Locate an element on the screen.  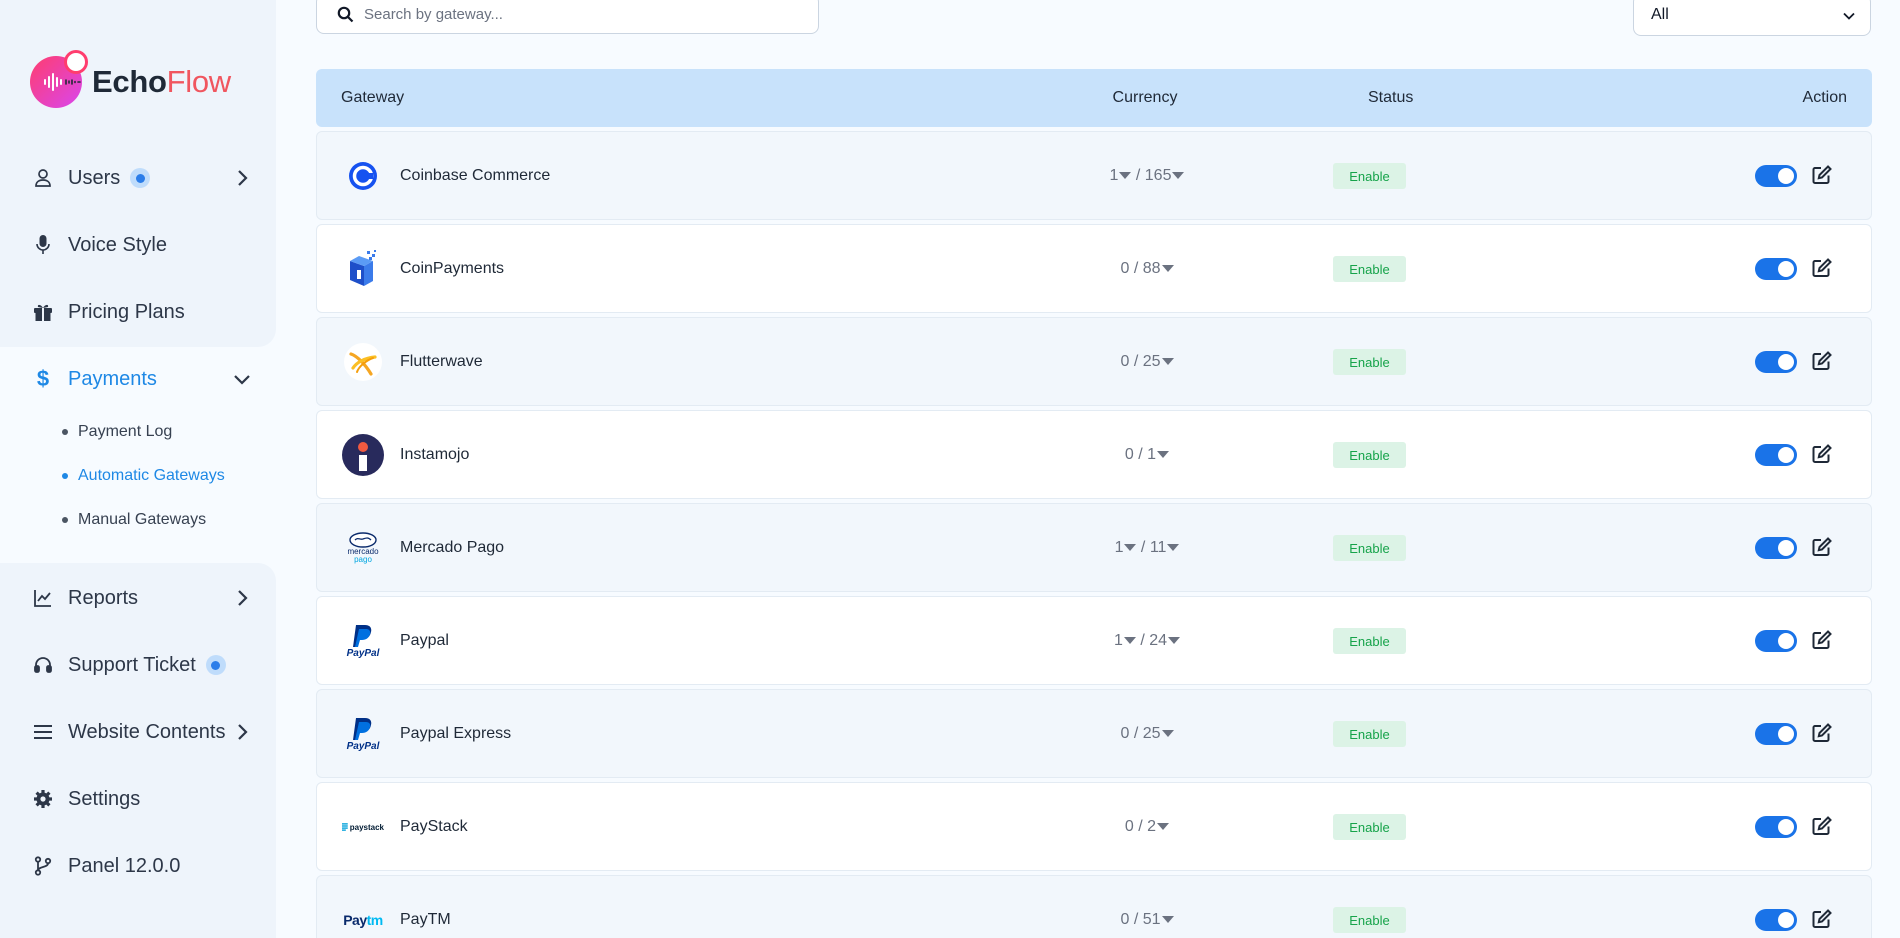
currency-total: 25 is located at coordinates (1151, 361).